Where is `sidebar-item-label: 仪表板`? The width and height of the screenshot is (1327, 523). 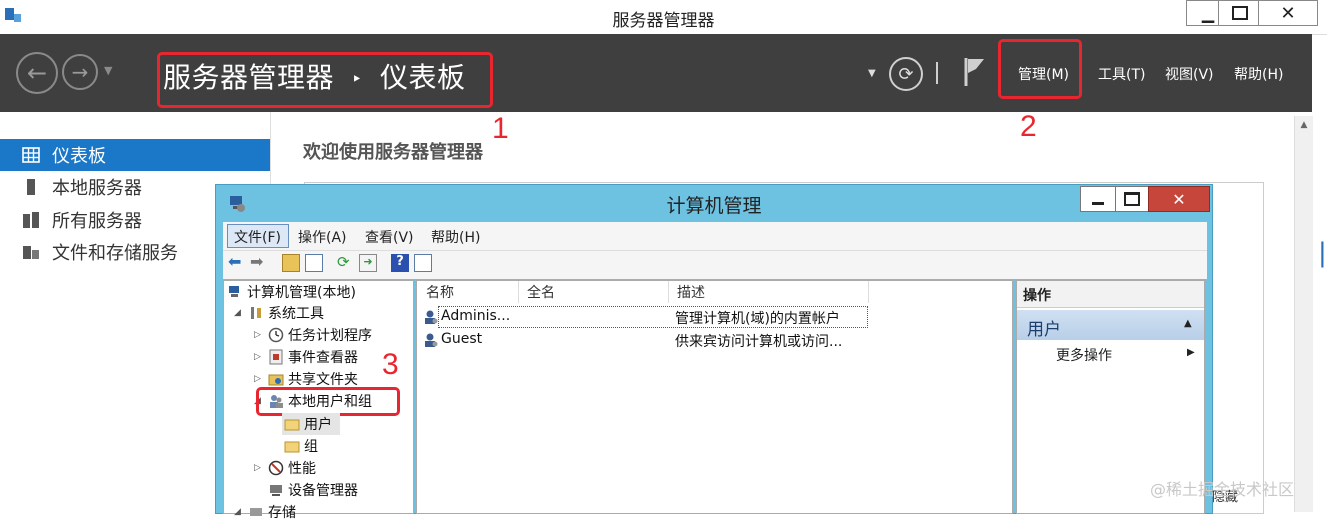
sidebar-item-label: 仪表板 is located at coordinates (79, 156).